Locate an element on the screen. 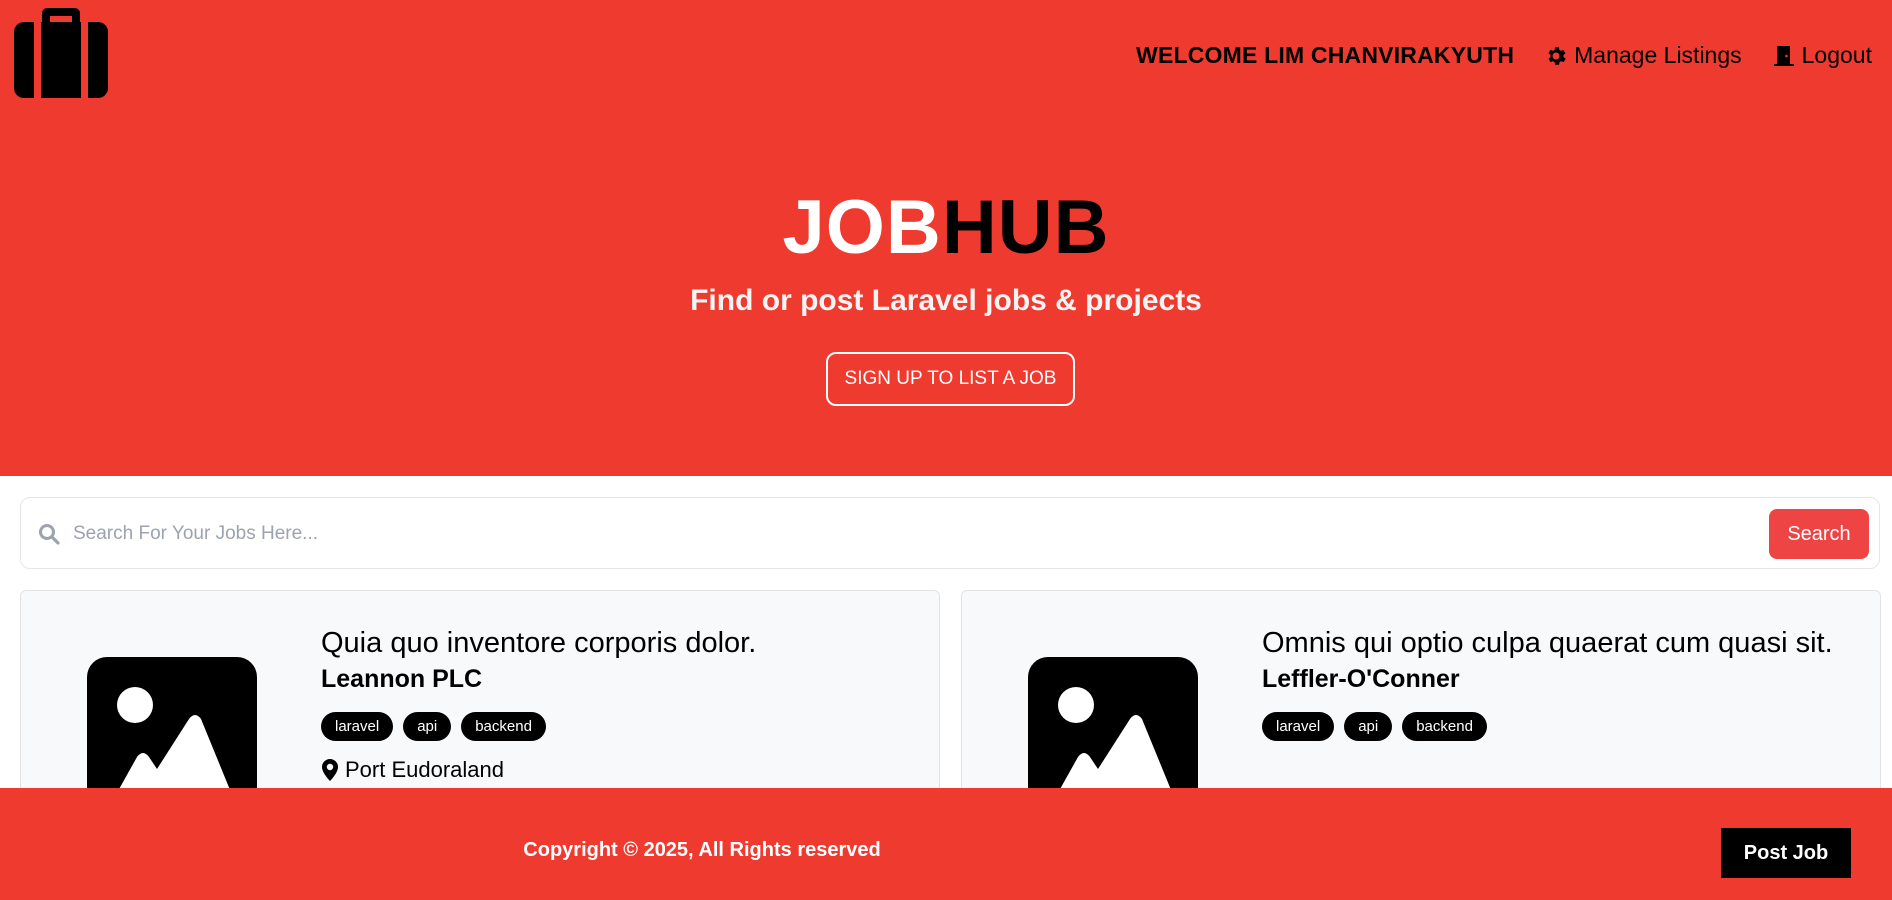 The height and width of the screenshot is (900, 1892). search-bar: Search is located at coordinates (950, 533).